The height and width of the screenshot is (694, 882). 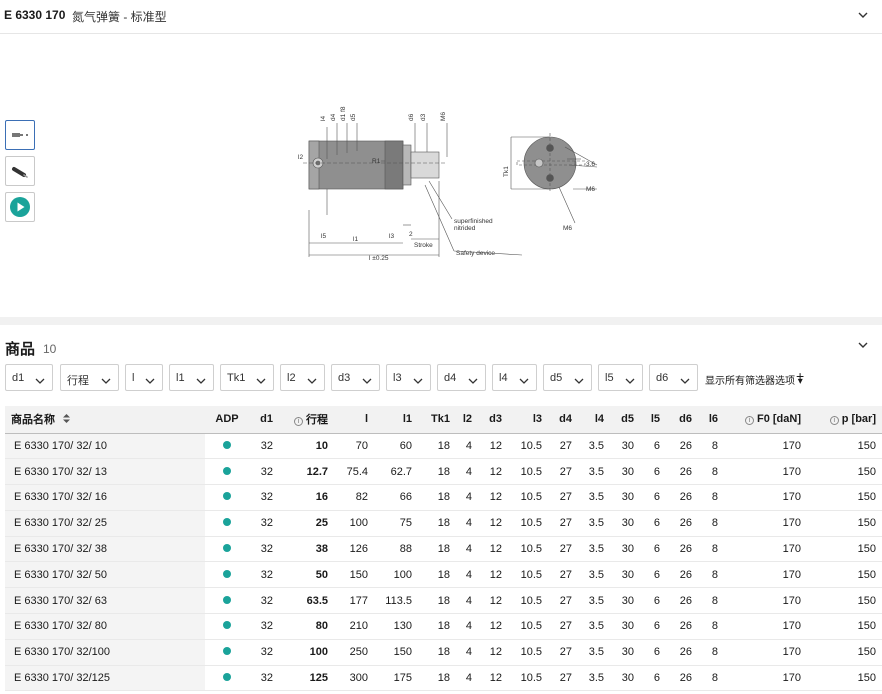 I want to click on cell-stroke: 25, so click(x=306, y=523).